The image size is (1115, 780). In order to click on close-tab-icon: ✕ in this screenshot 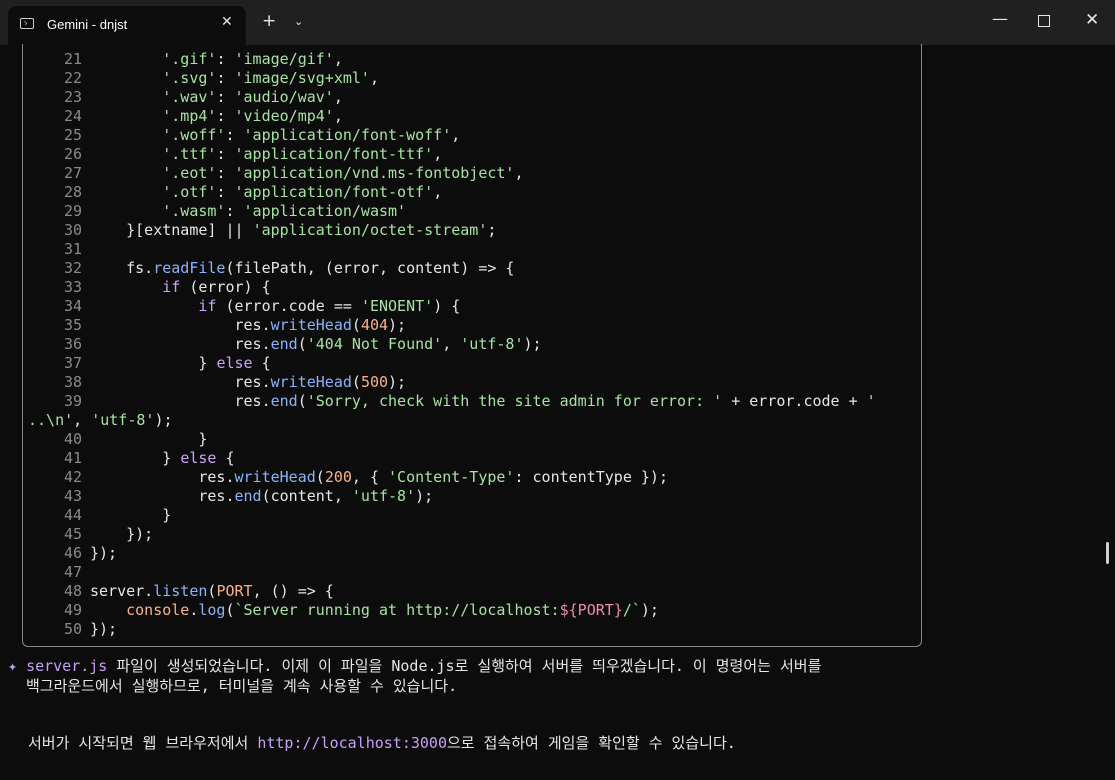, I will do `click(227, 22)`.